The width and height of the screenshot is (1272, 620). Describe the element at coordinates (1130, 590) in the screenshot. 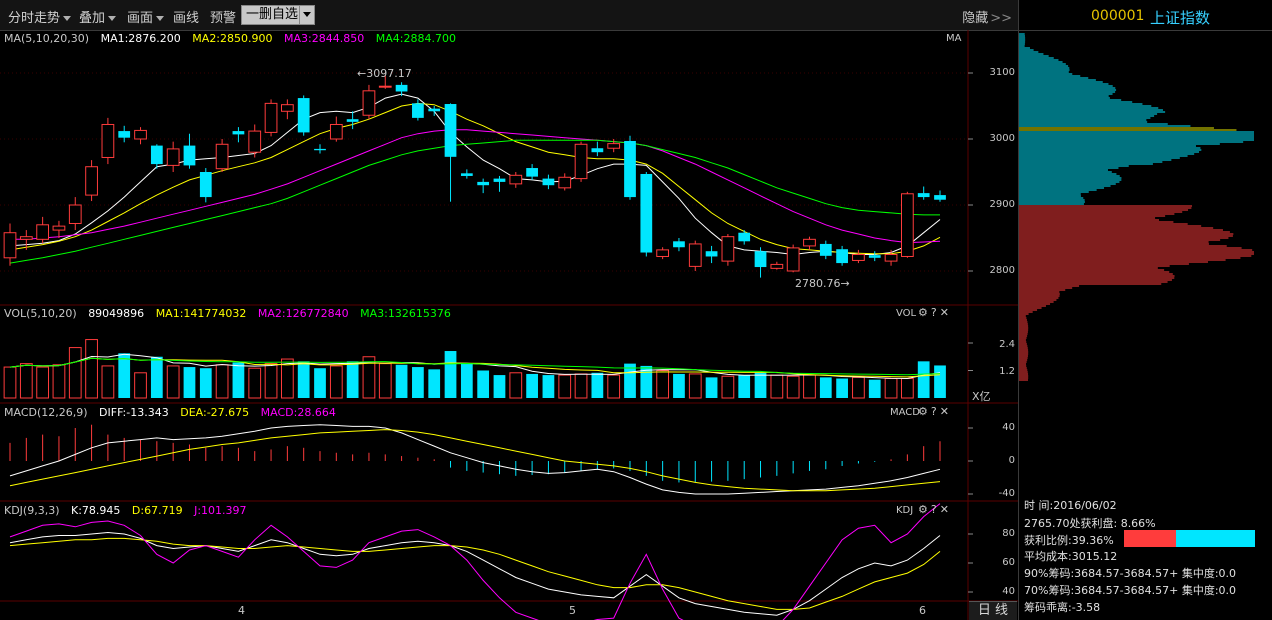

I see `info-chip70: 70%筹码:3684.57-3684.57+ 集中度:0.0` at that location.